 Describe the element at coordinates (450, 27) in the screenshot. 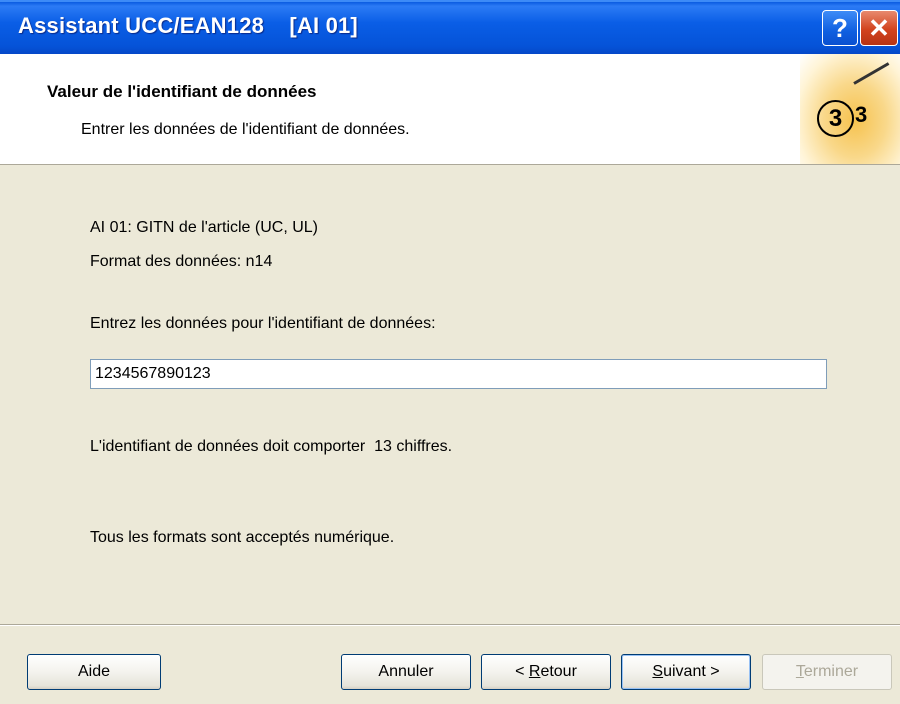

I see `title-bar: Assistant UCC/EAN128 [AI 01] ? ✕` at that location.